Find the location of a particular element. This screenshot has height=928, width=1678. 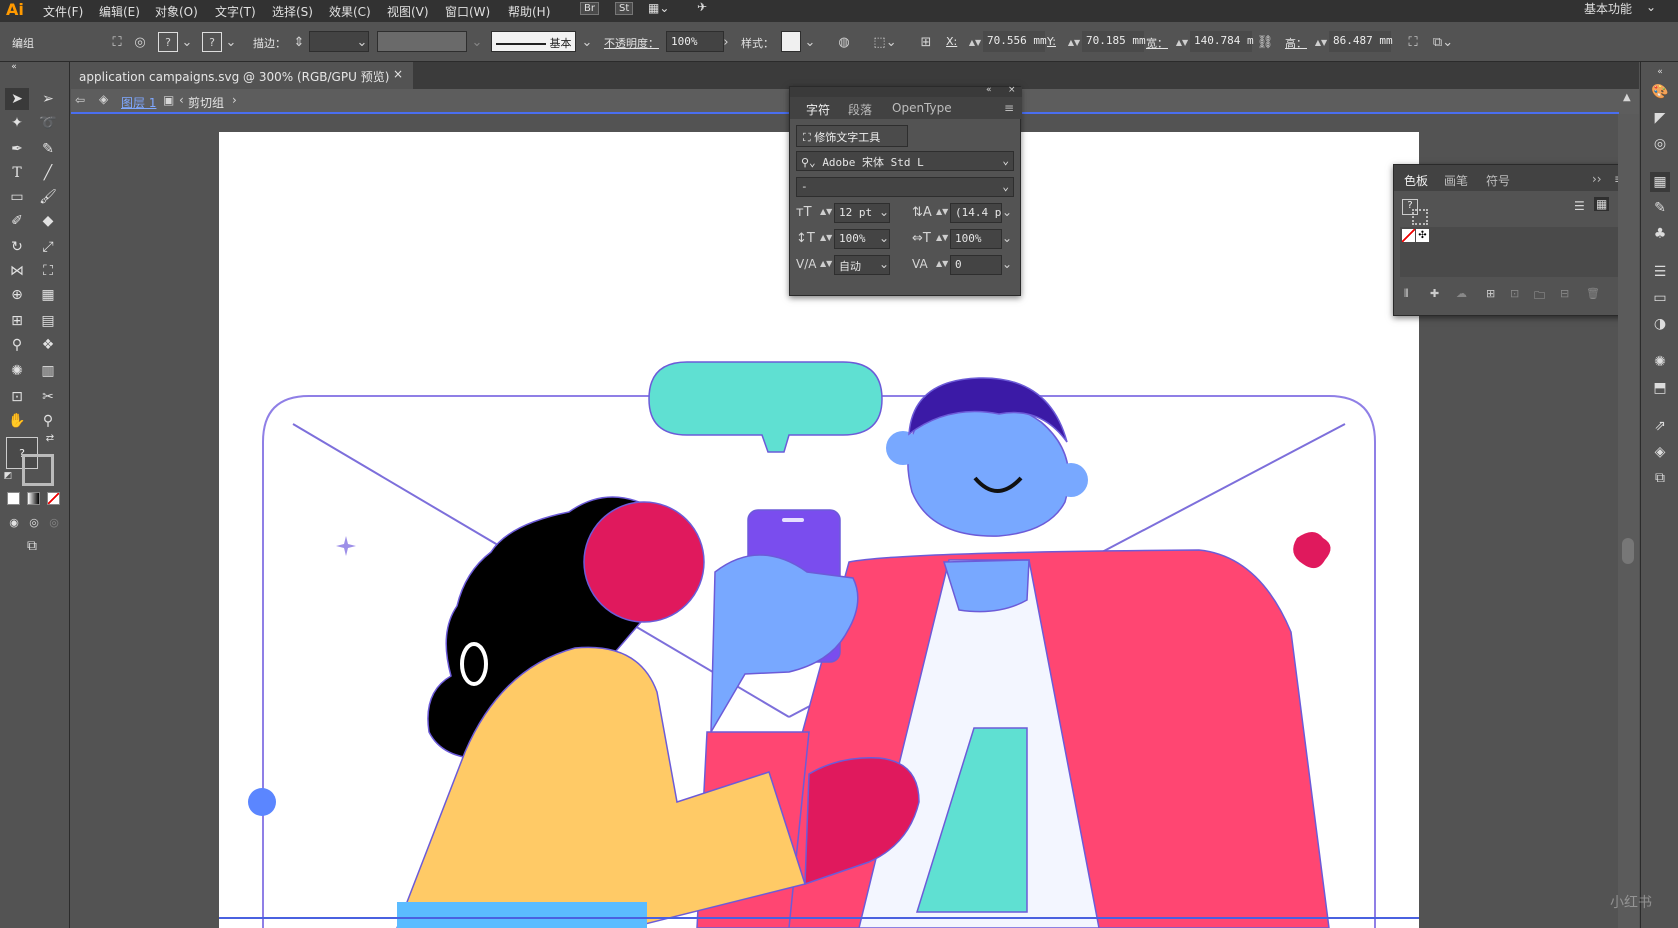

height-field: 86.487 mm is located at coordinates (1361, 41).